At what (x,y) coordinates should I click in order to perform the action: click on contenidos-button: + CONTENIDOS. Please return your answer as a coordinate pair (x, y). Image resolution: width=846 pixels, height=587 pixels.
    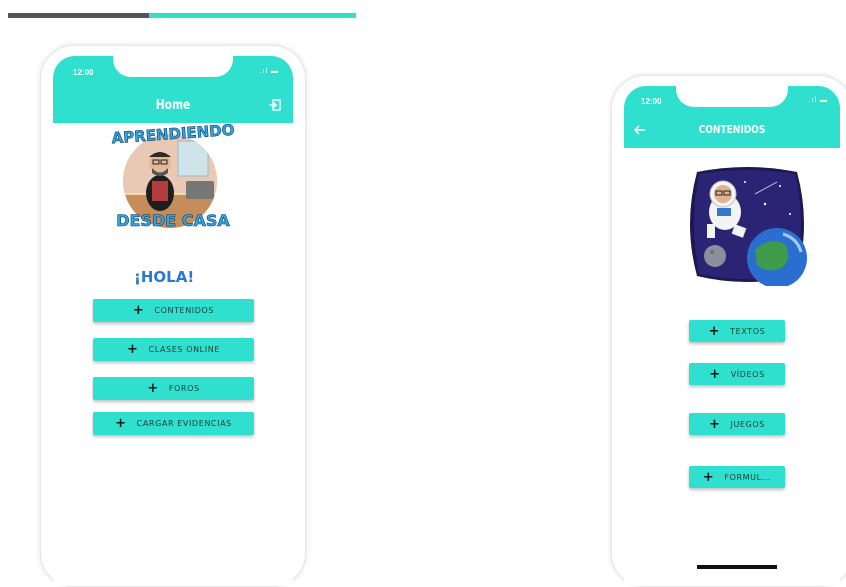
    Looking at the image, I should click on (173, 310).